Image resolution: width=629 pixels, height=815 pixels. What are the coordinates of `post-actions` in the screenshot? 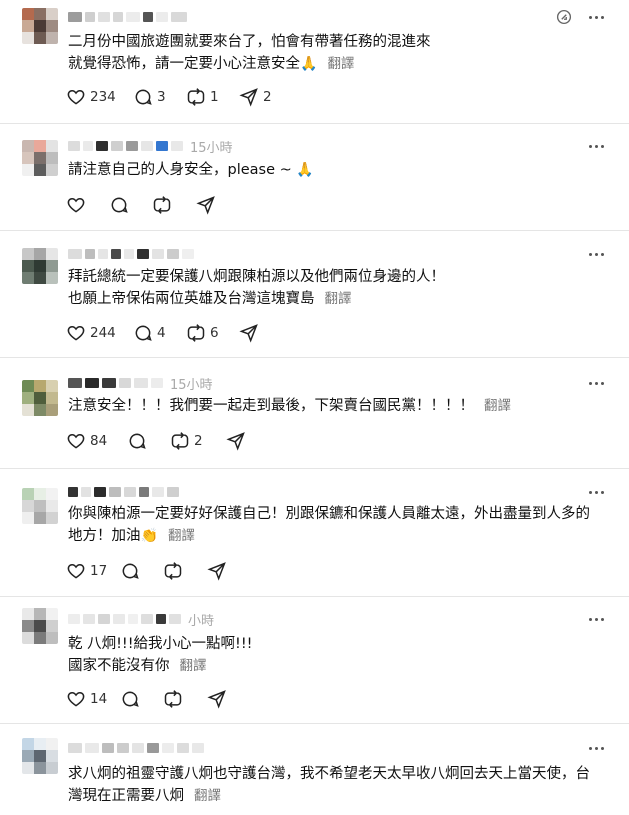 It's located at (143, 205).